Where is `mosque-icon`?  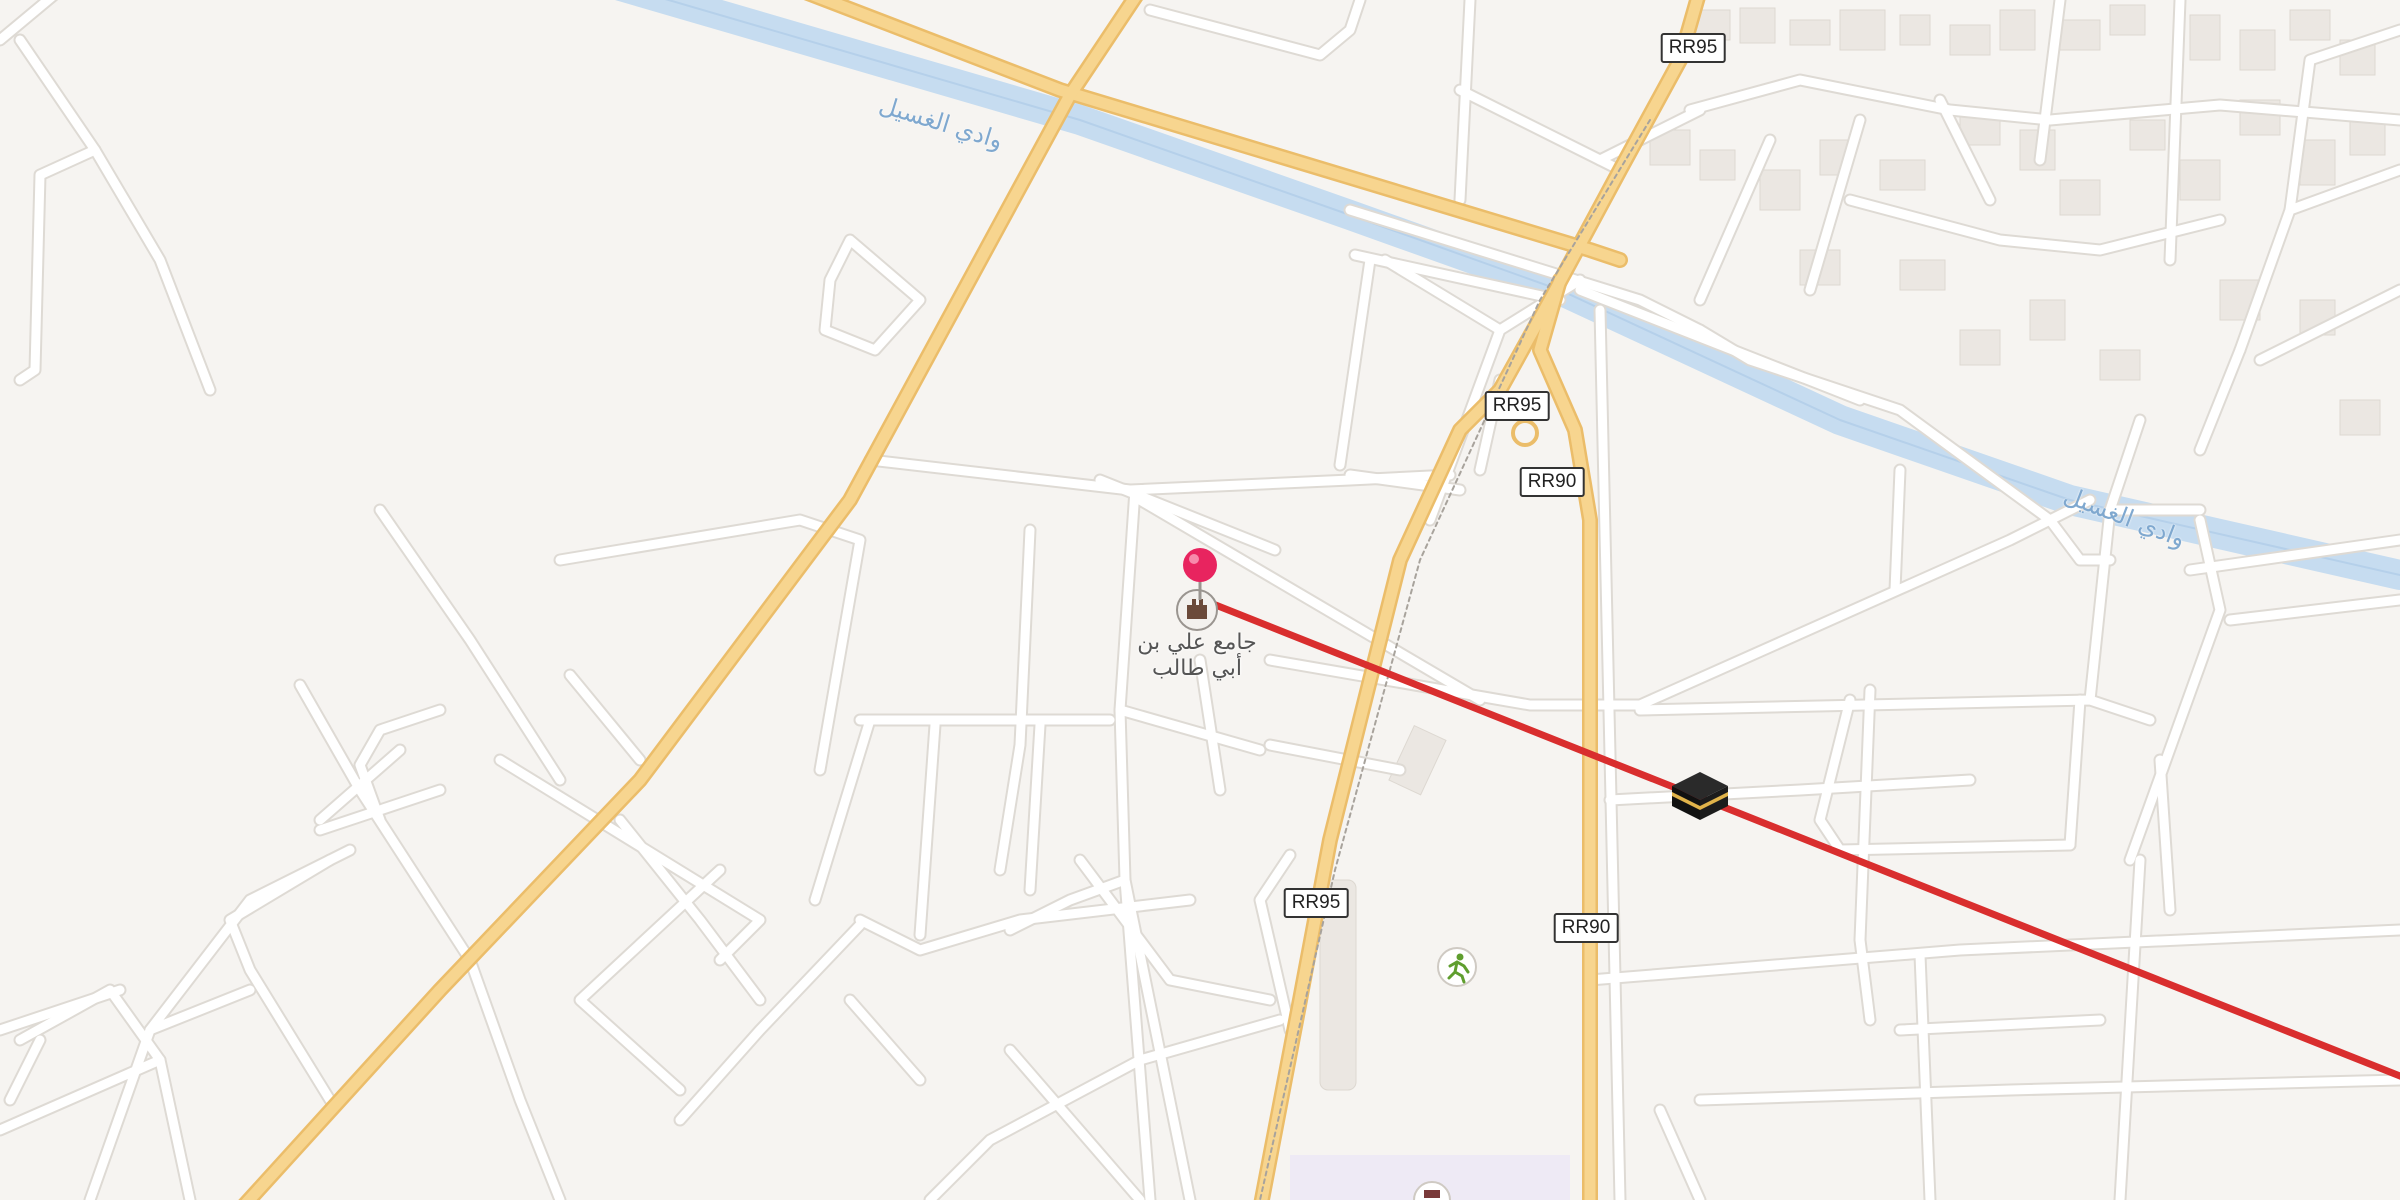 mosque-icon is located at coordinates (1197, 610).